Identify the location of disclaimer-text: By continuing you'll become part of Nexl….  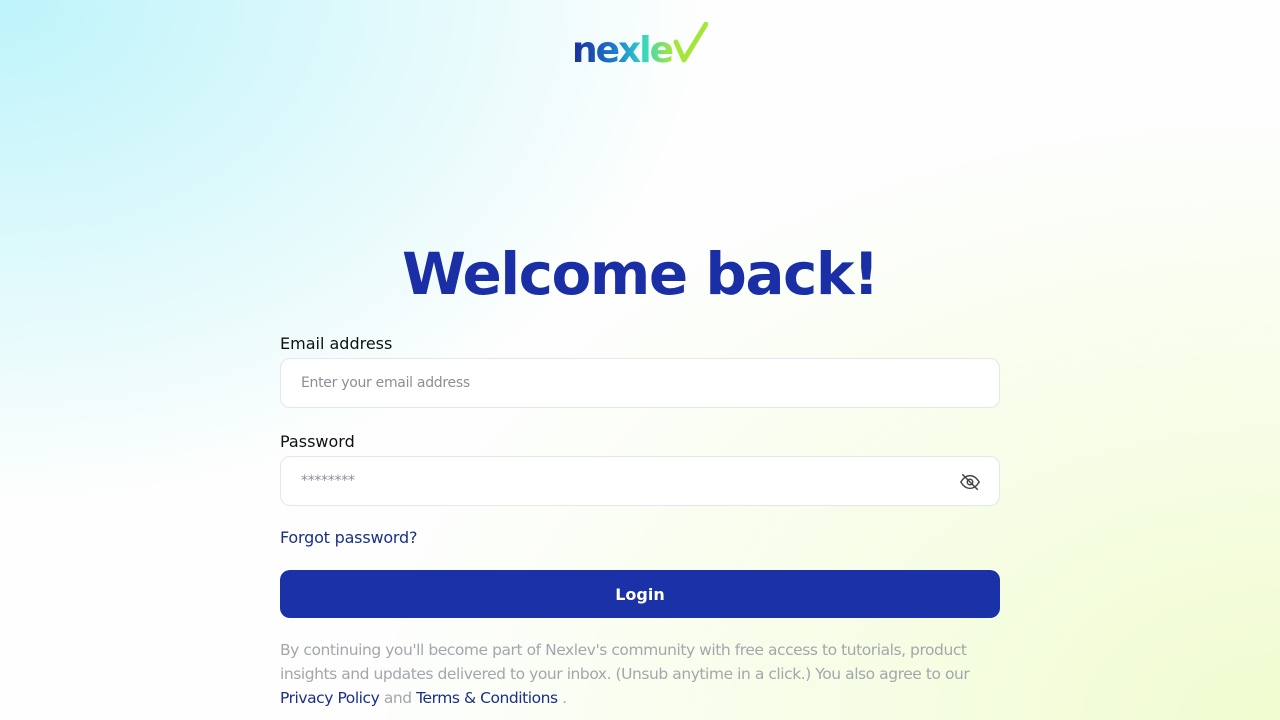
(640, 674).